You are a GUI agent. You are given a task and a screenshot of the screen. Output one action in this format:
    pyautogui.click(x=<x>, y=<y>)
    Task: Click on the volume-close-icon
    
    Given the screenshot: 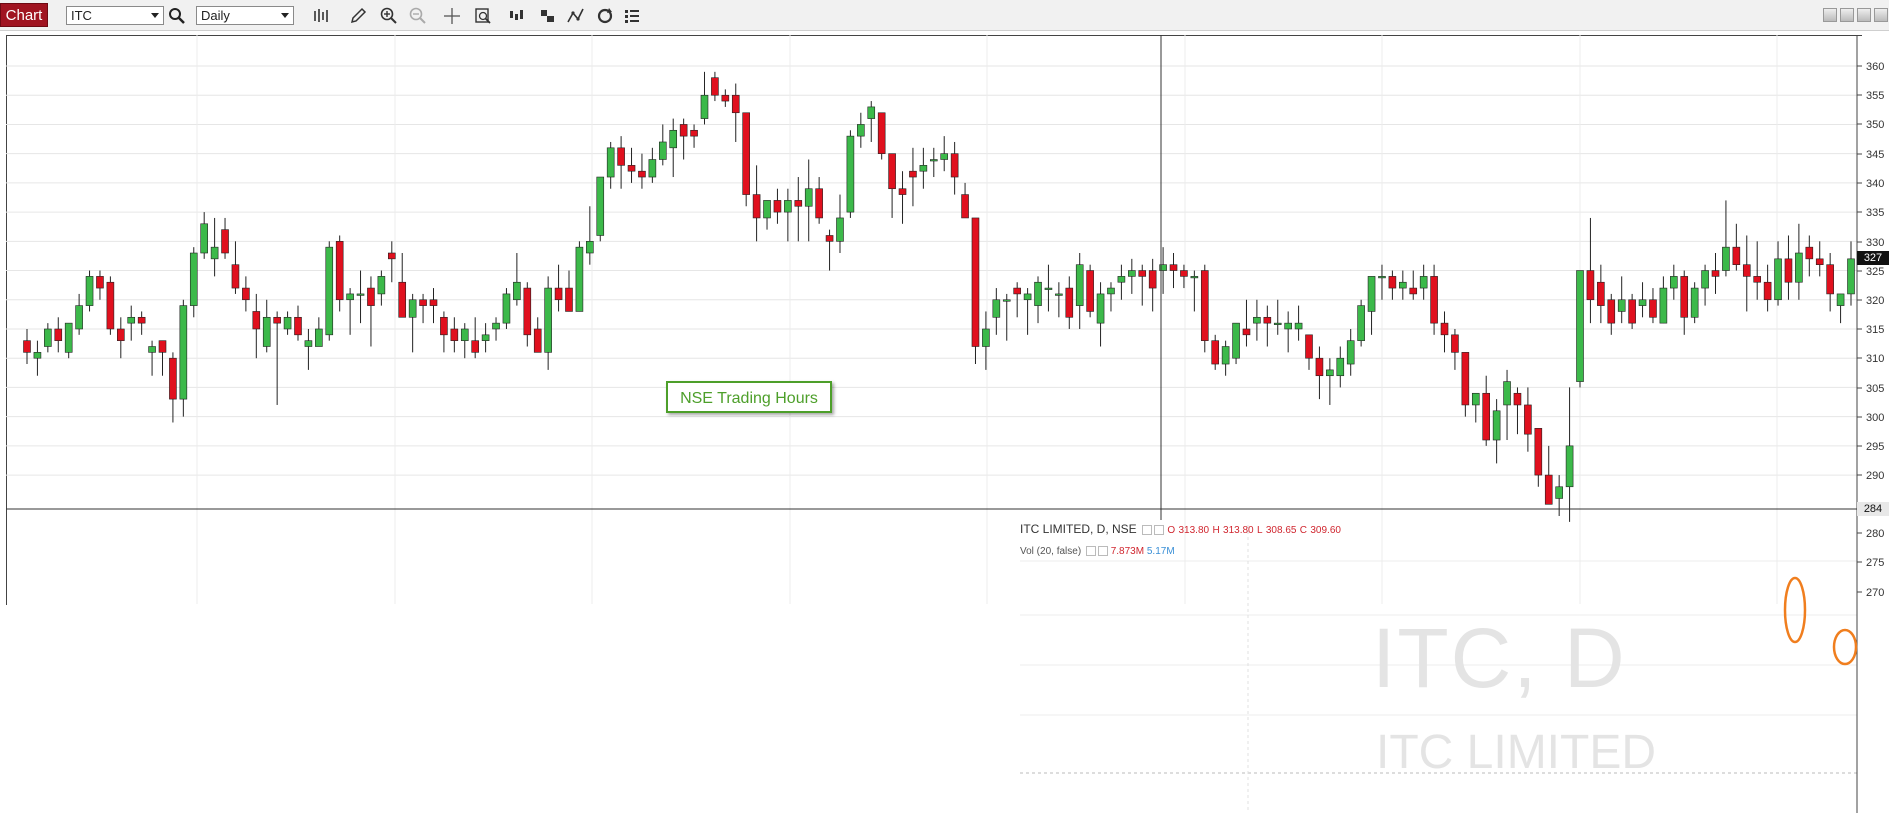 What is the action you would take?
    pyautogui.click(x=1102, y=551)
    